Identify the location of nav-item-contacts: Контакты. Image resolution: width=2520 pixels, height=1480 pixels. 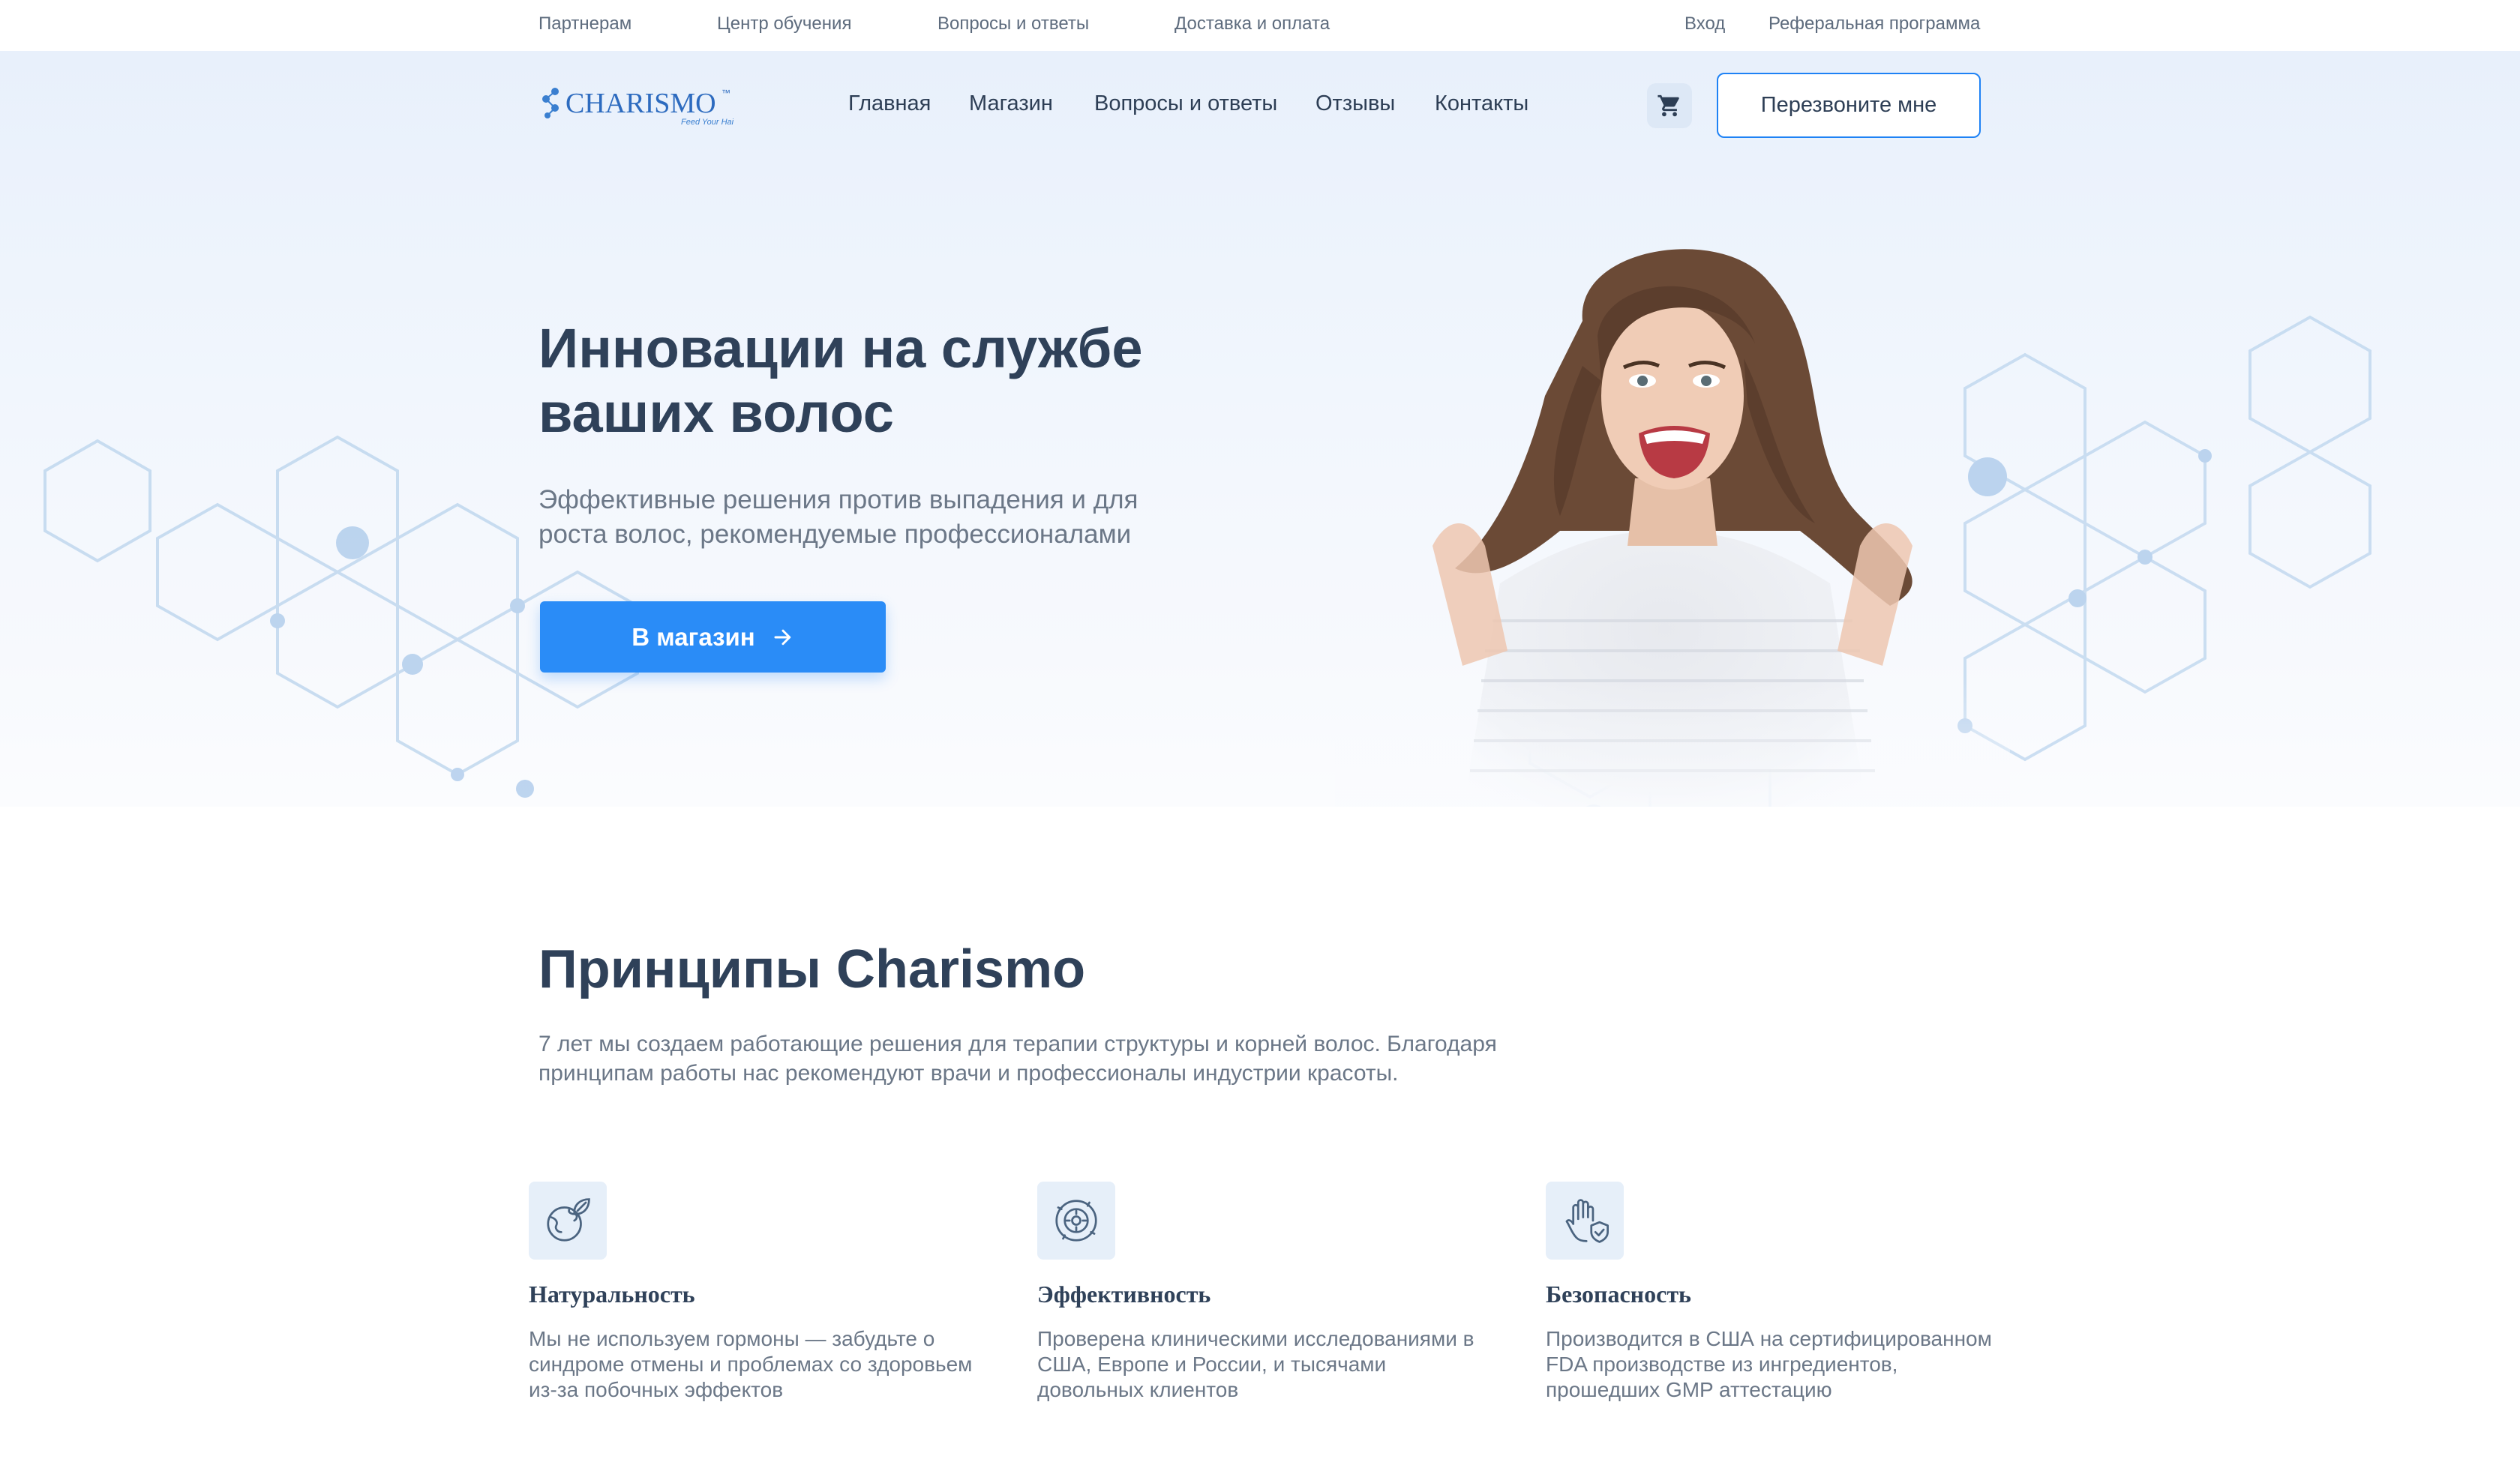
(1481, 103).